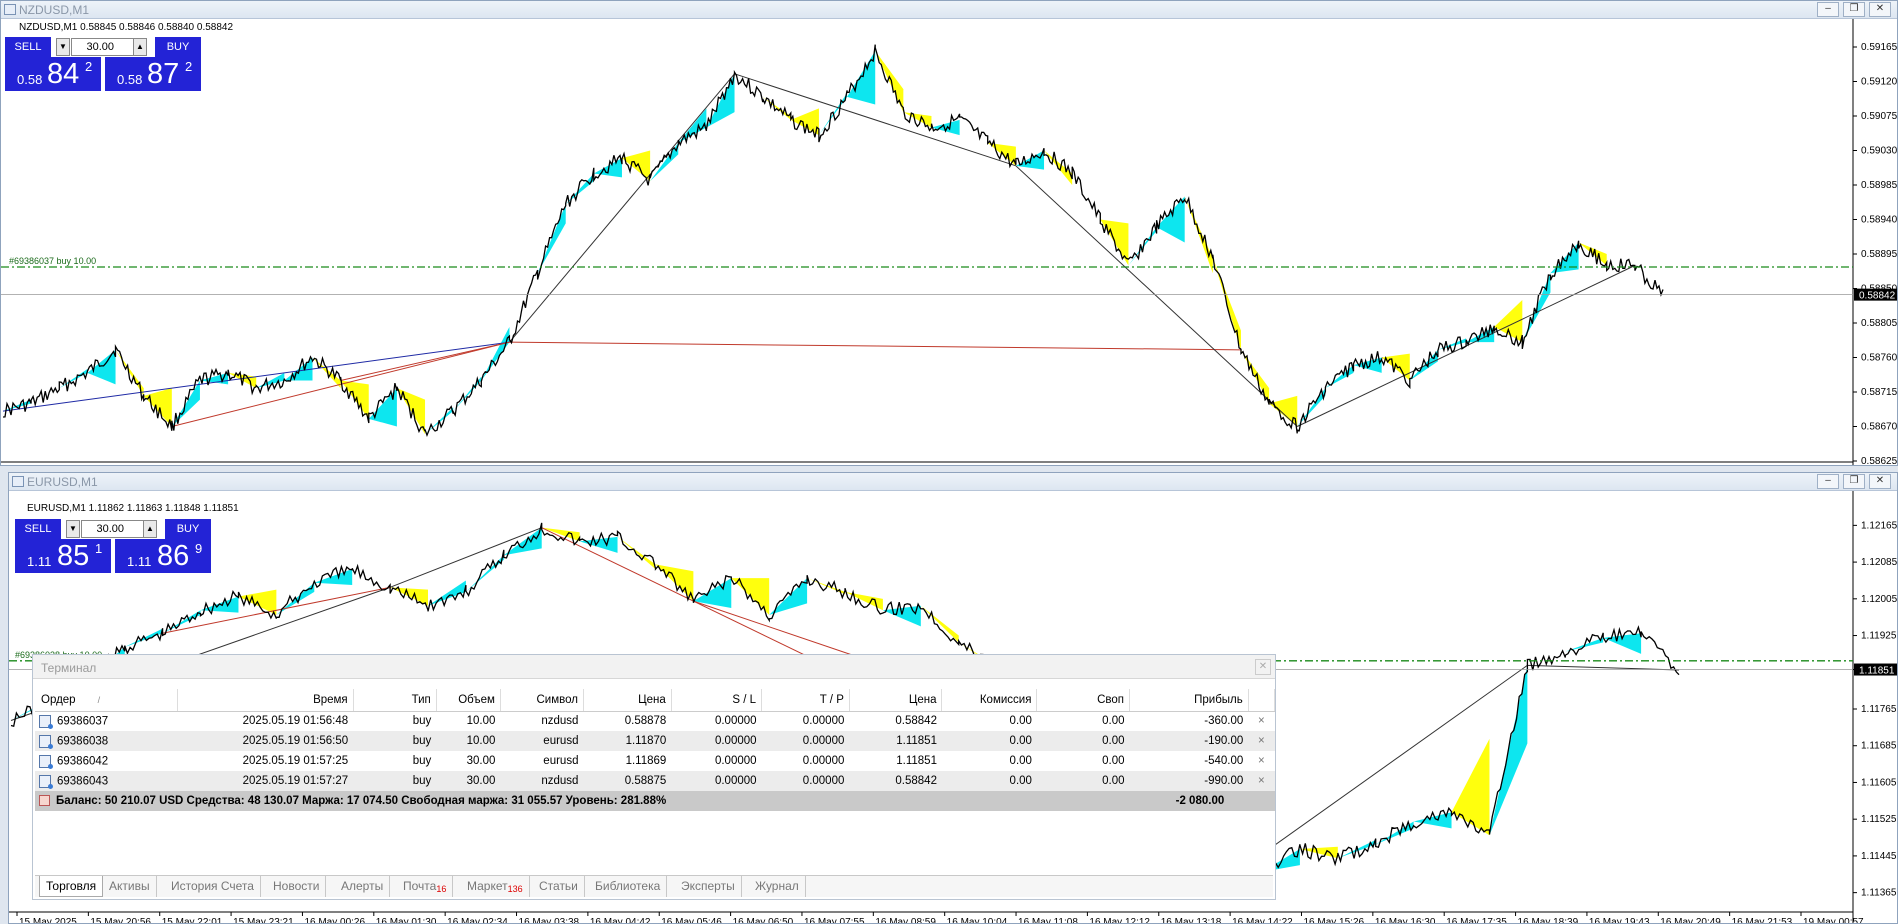  Describe the element at coordinates (468, 700) in the screenshot. I see `column-header: Объем` at that location.